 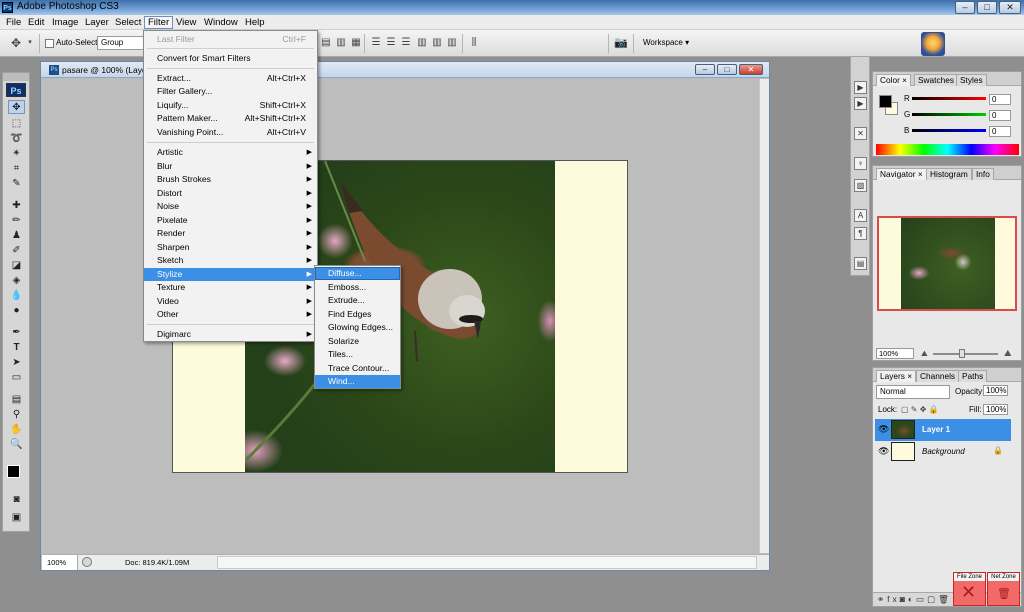 What do you see at coordinates (16, 251) in the screenshot?
I see `history-brush-icon: ✐` at bounding box center [16, 251].